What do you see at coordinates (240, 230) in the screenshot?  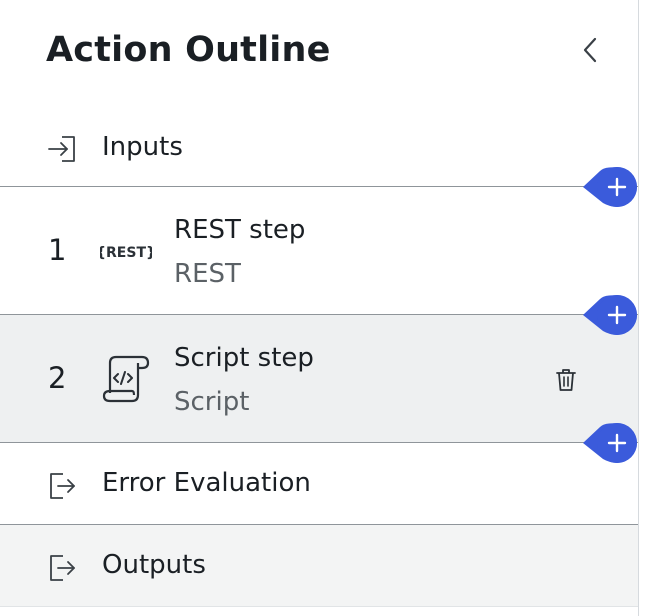 I see `step-name: REST step` at bounding box center [240, 230].